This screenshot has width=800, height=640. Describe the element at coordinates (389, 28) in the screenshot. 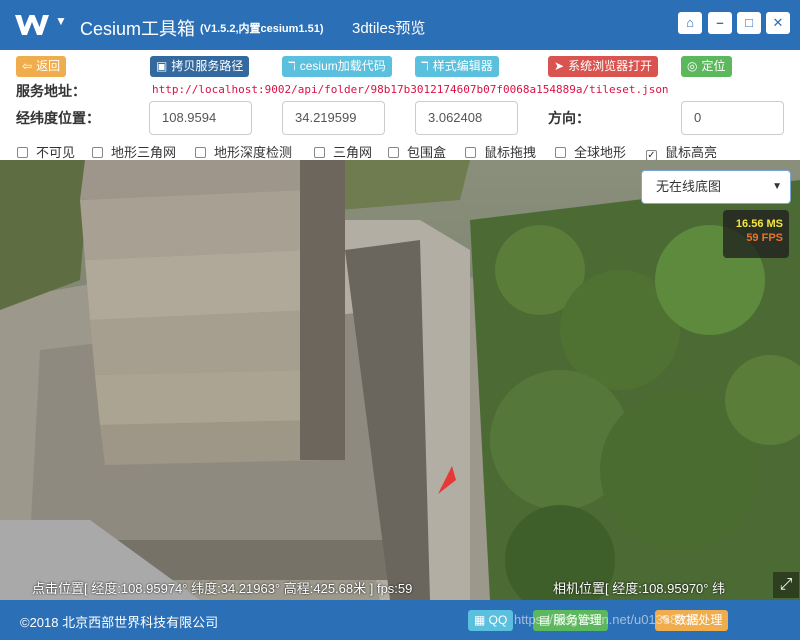

I see `page-subtitle: 3dtiles预览` at that location.